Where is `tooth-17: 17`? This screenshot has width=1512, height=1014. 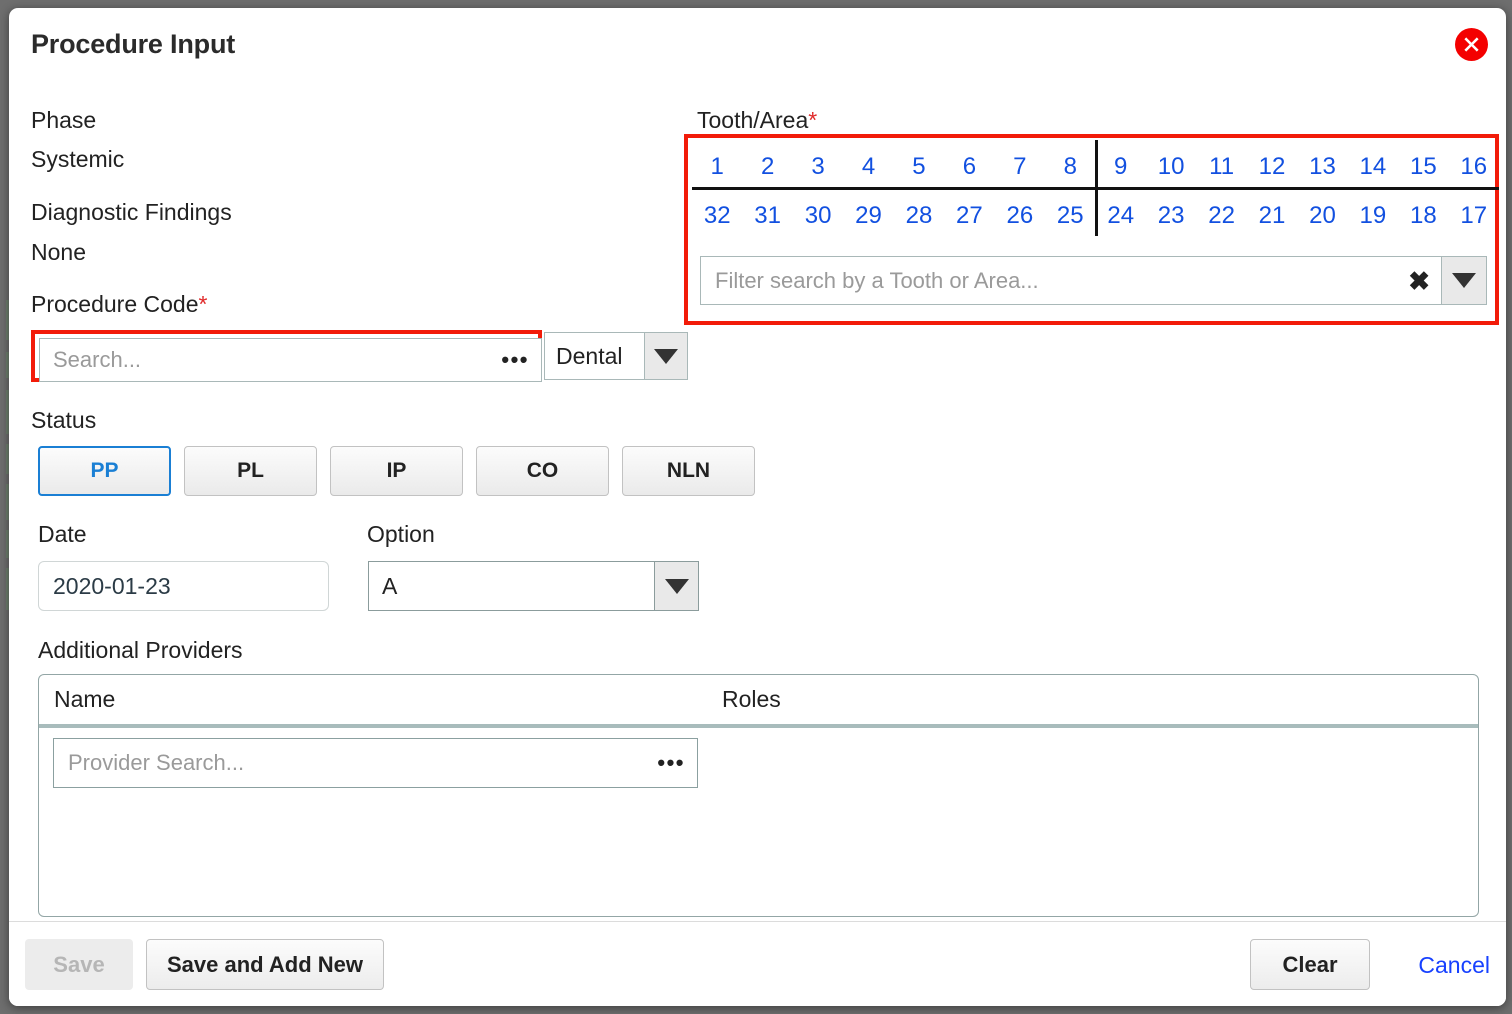
tooth-17: 17 is located at coordinates (1474, 216).